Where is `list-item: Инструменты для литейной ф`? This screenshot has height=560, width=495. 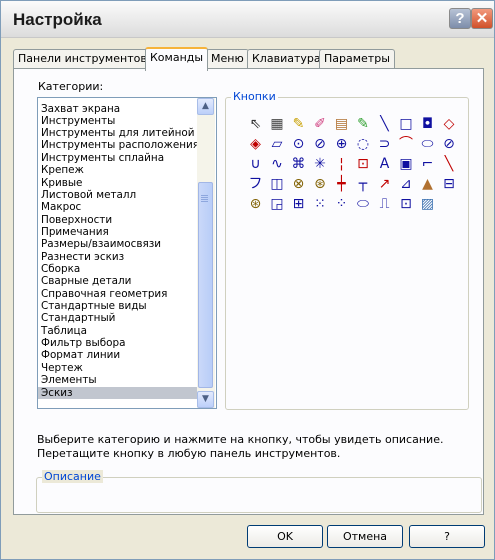 list-item: Инструменты для литейной ф is located at coordinates (118, 133).